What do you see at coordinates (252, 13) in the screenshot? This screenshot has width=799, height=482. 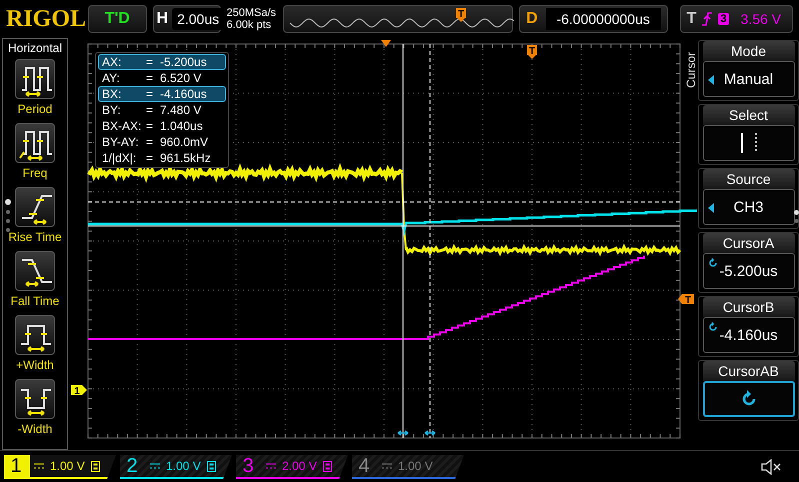 I see `sample-rate: 250MSa/s` at bounding box center [252, 13].